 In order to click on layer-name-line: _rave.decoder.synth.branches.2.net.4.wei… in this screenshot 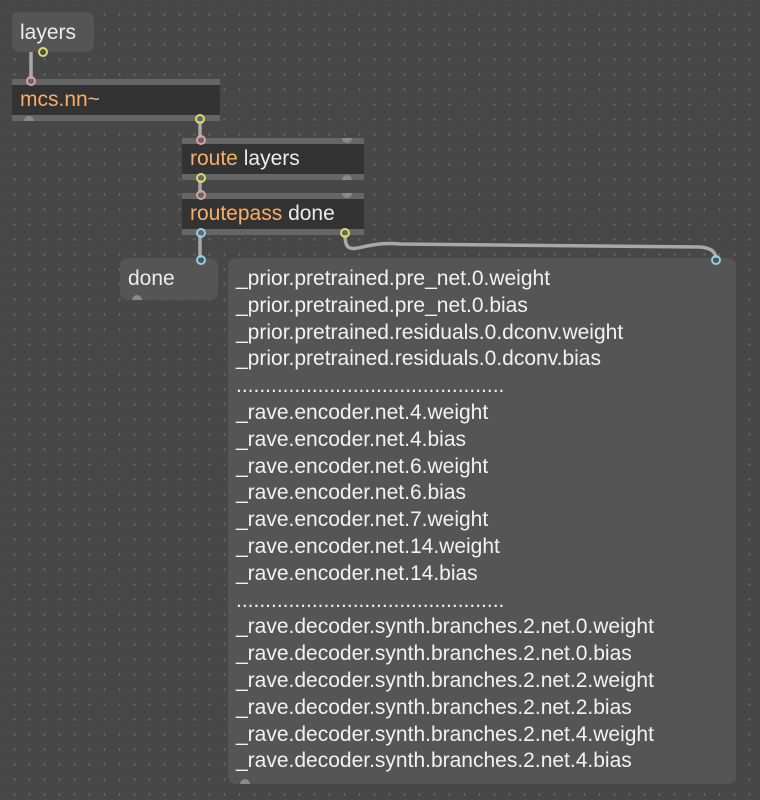, I will do `click(445, 734)`.